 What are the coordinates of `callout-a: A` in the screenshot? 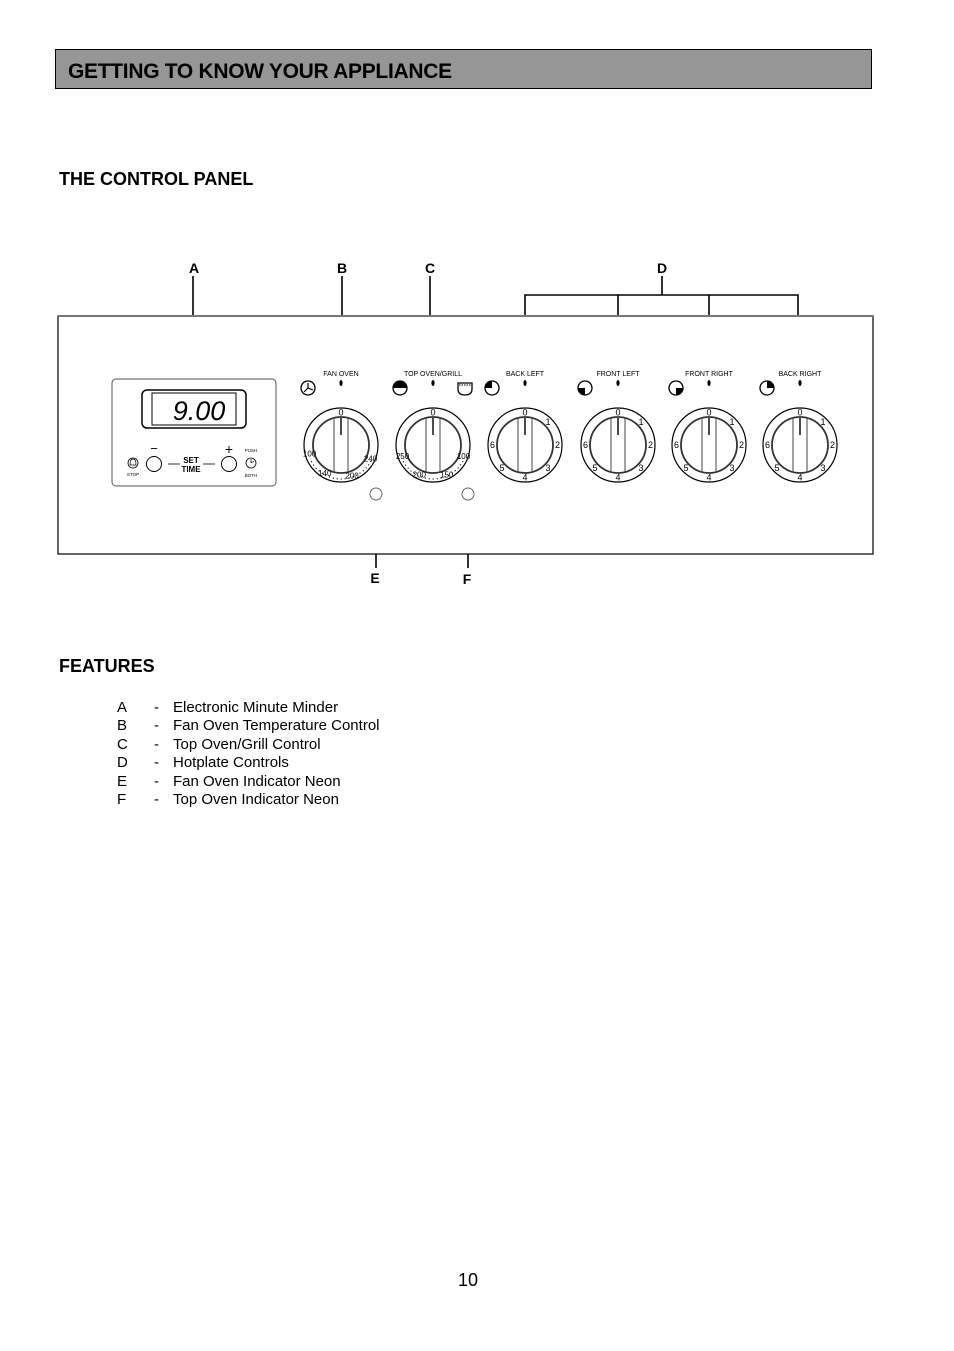 It's located at (194, 268).